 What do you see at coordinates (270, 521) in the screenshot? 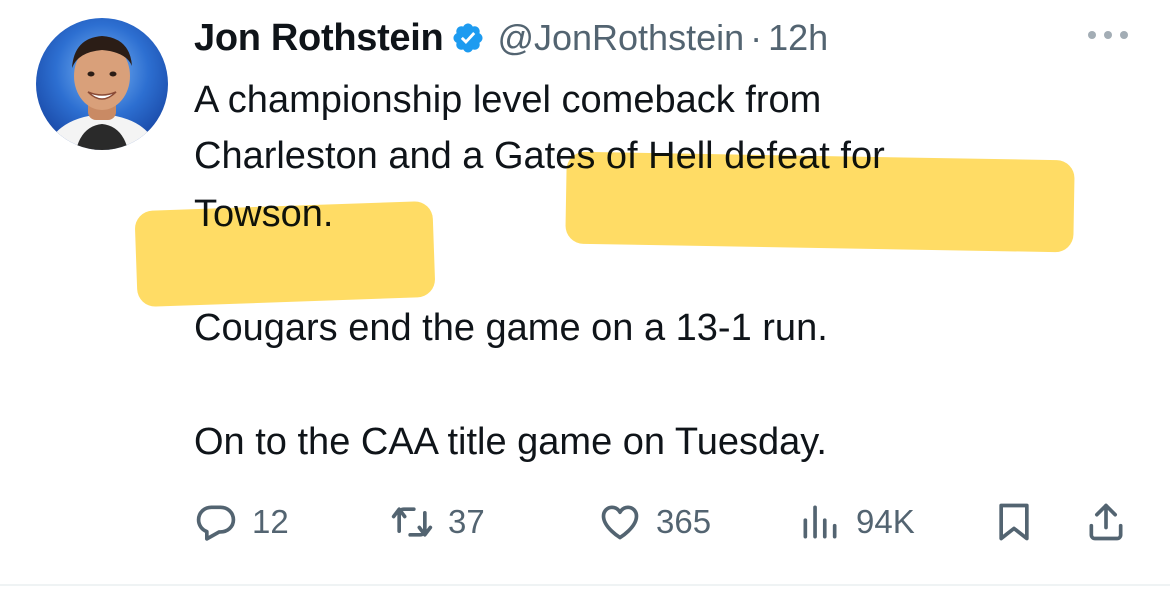
I see `reply-count: 12` at bounding box center [270, 521].